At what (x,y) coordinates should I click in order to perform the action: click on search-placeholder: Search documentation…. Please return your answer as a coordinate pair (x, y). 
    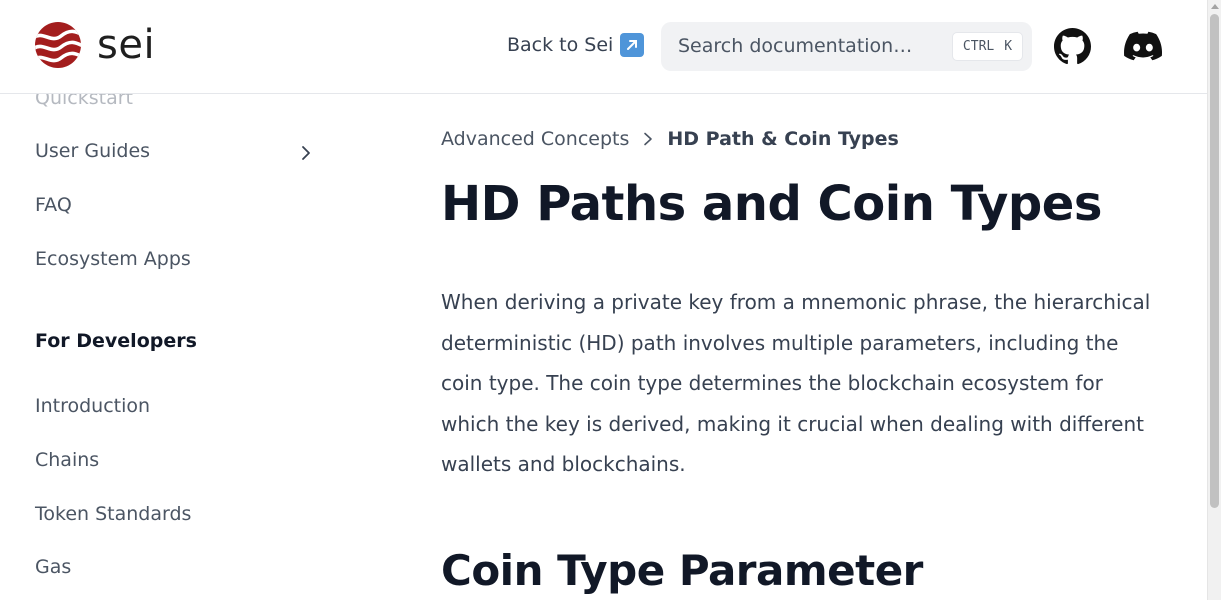
    Looking at the image, I should click on (795, 46).